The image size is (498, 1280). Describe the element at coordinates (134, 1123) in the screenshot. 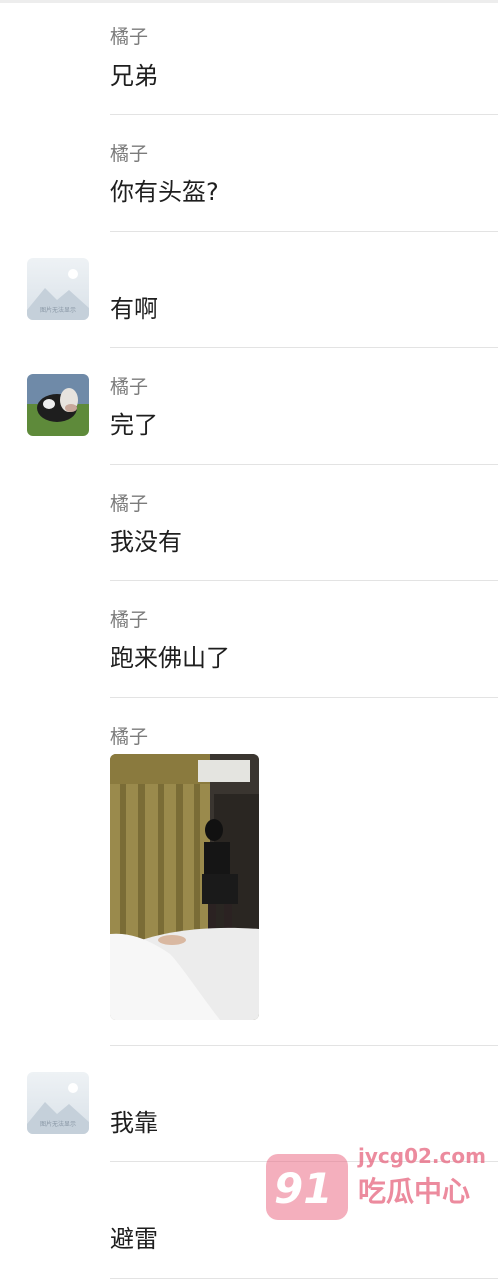

I see `message-text: 我靠` at that location.